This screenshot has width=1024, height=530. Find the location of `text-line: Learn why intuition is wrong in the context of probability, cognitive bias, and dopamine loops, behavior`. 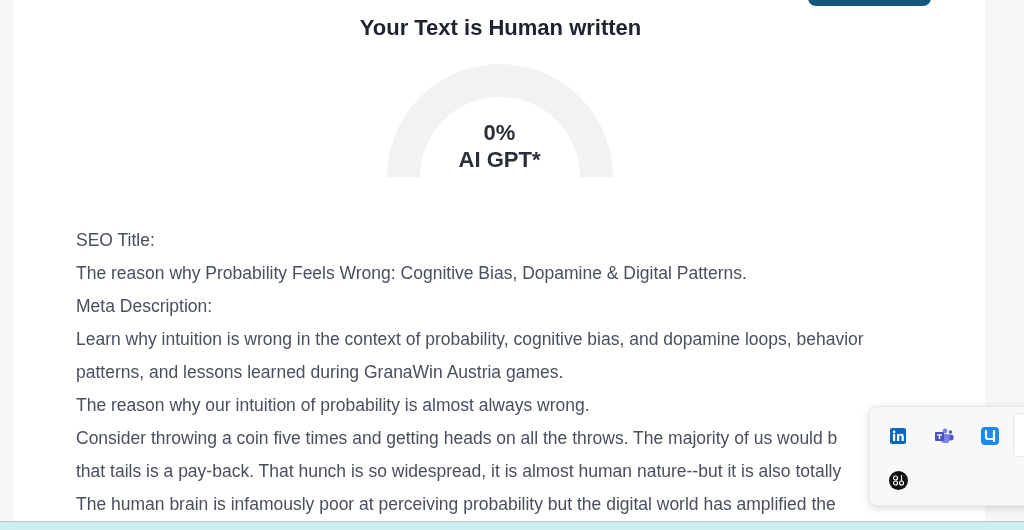

text-line: Learn why intuition is wrong in the context of probability, cognitive bias, and dopamine loops, behavior is located at coordinates (470, 339).